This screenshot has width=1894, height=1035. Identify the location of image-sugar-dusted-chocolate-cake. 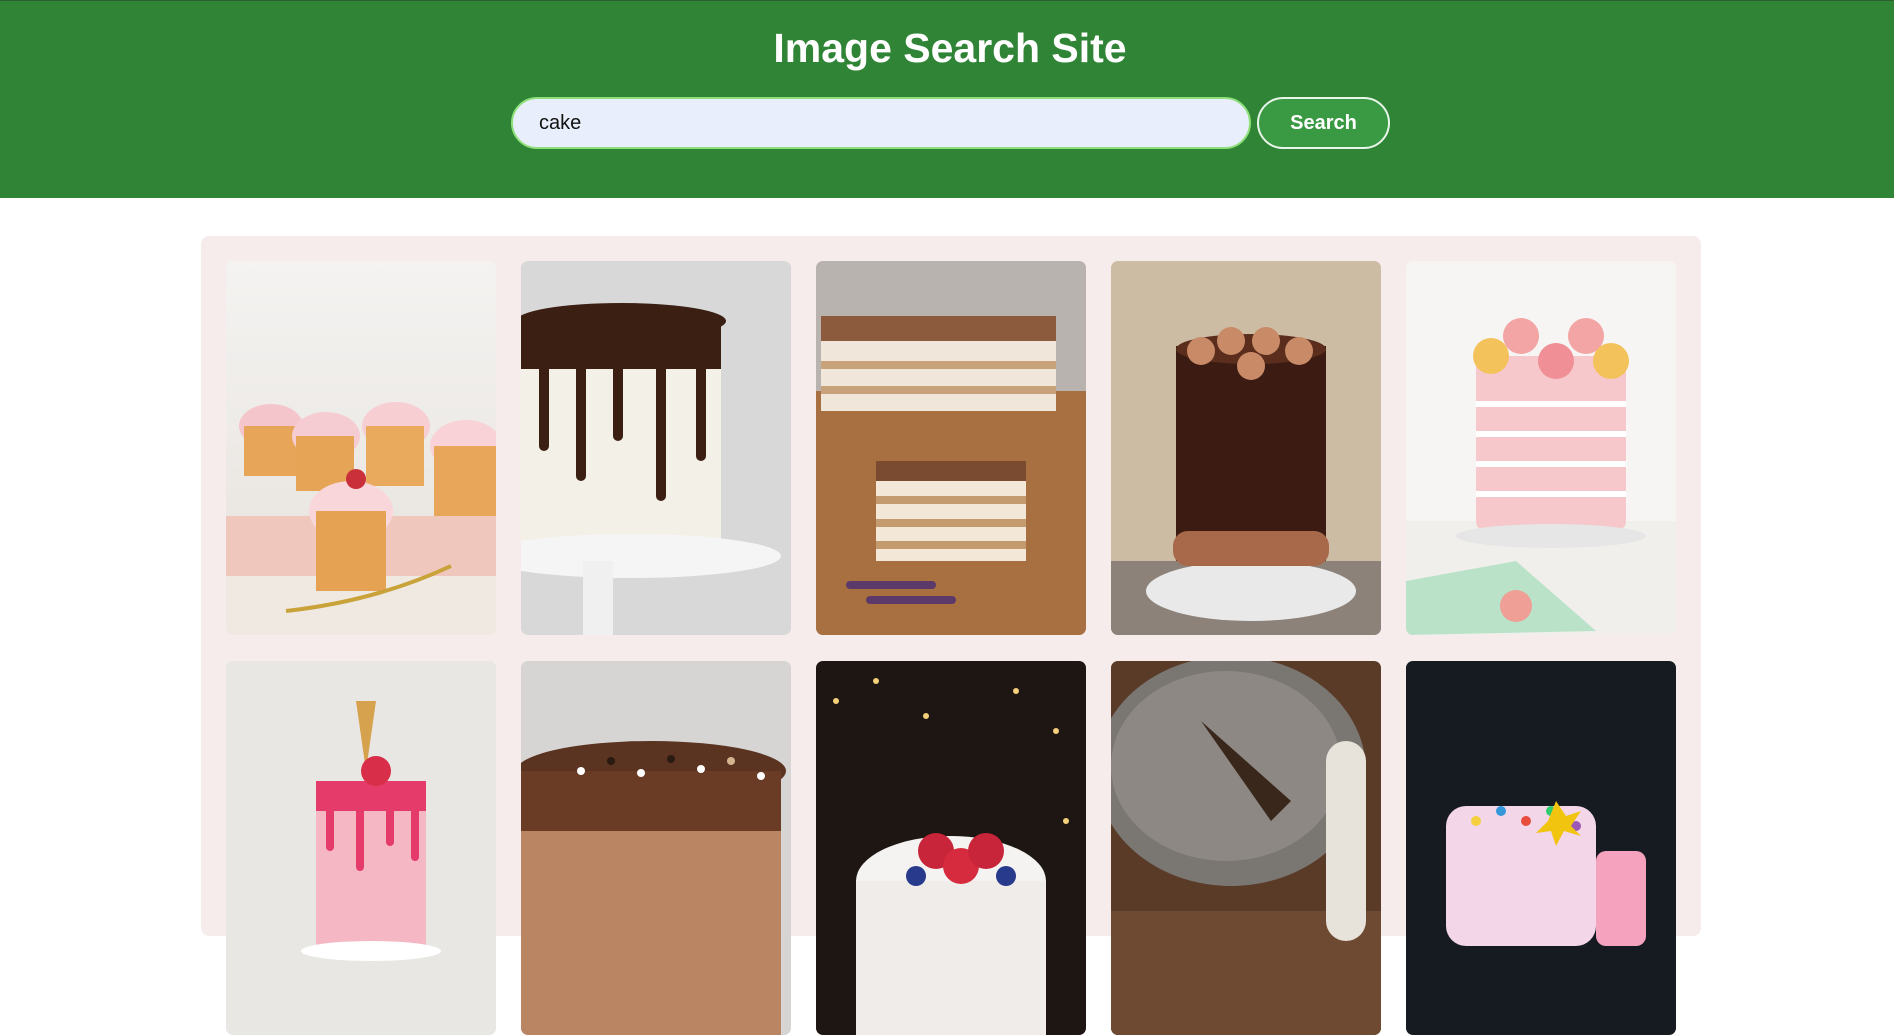
(1246, 848).